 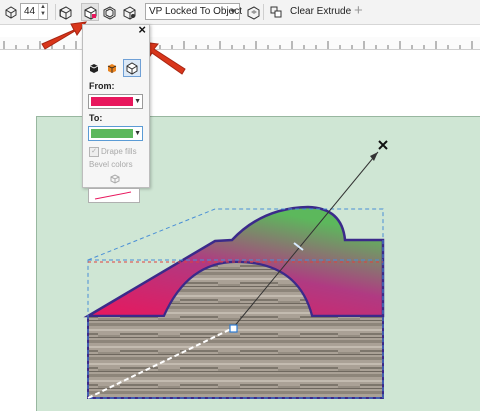 I want to click on from-color-picker: ▼, so click(x=115, y=101).